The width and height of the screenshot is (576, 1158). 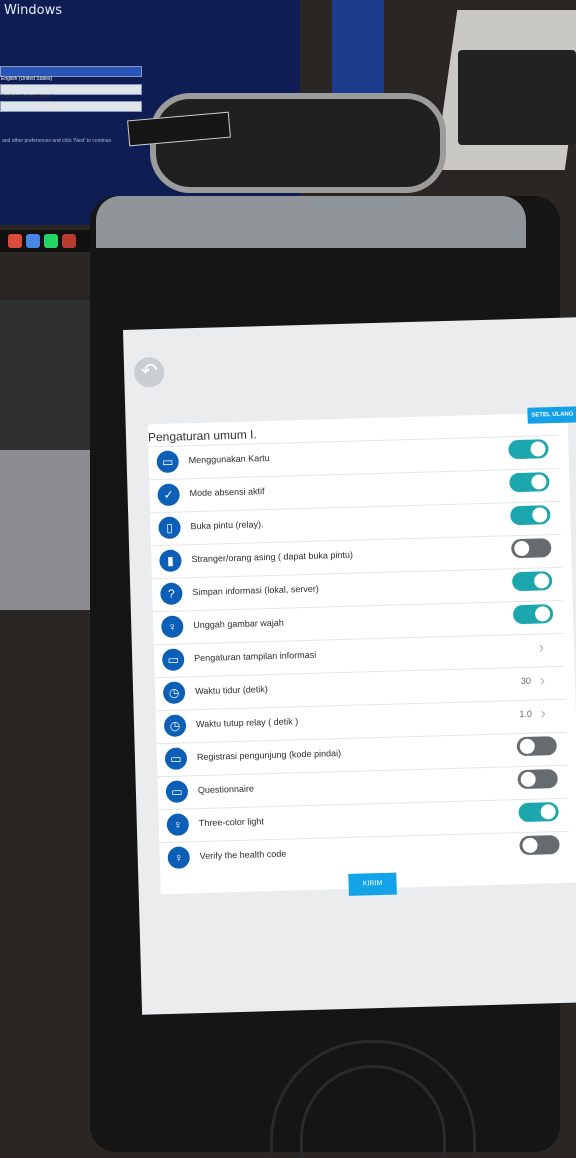 What do you see at coordinates (47, 530) in the screenshot?
I see `background-laptop` at bounding box center [47, 530].